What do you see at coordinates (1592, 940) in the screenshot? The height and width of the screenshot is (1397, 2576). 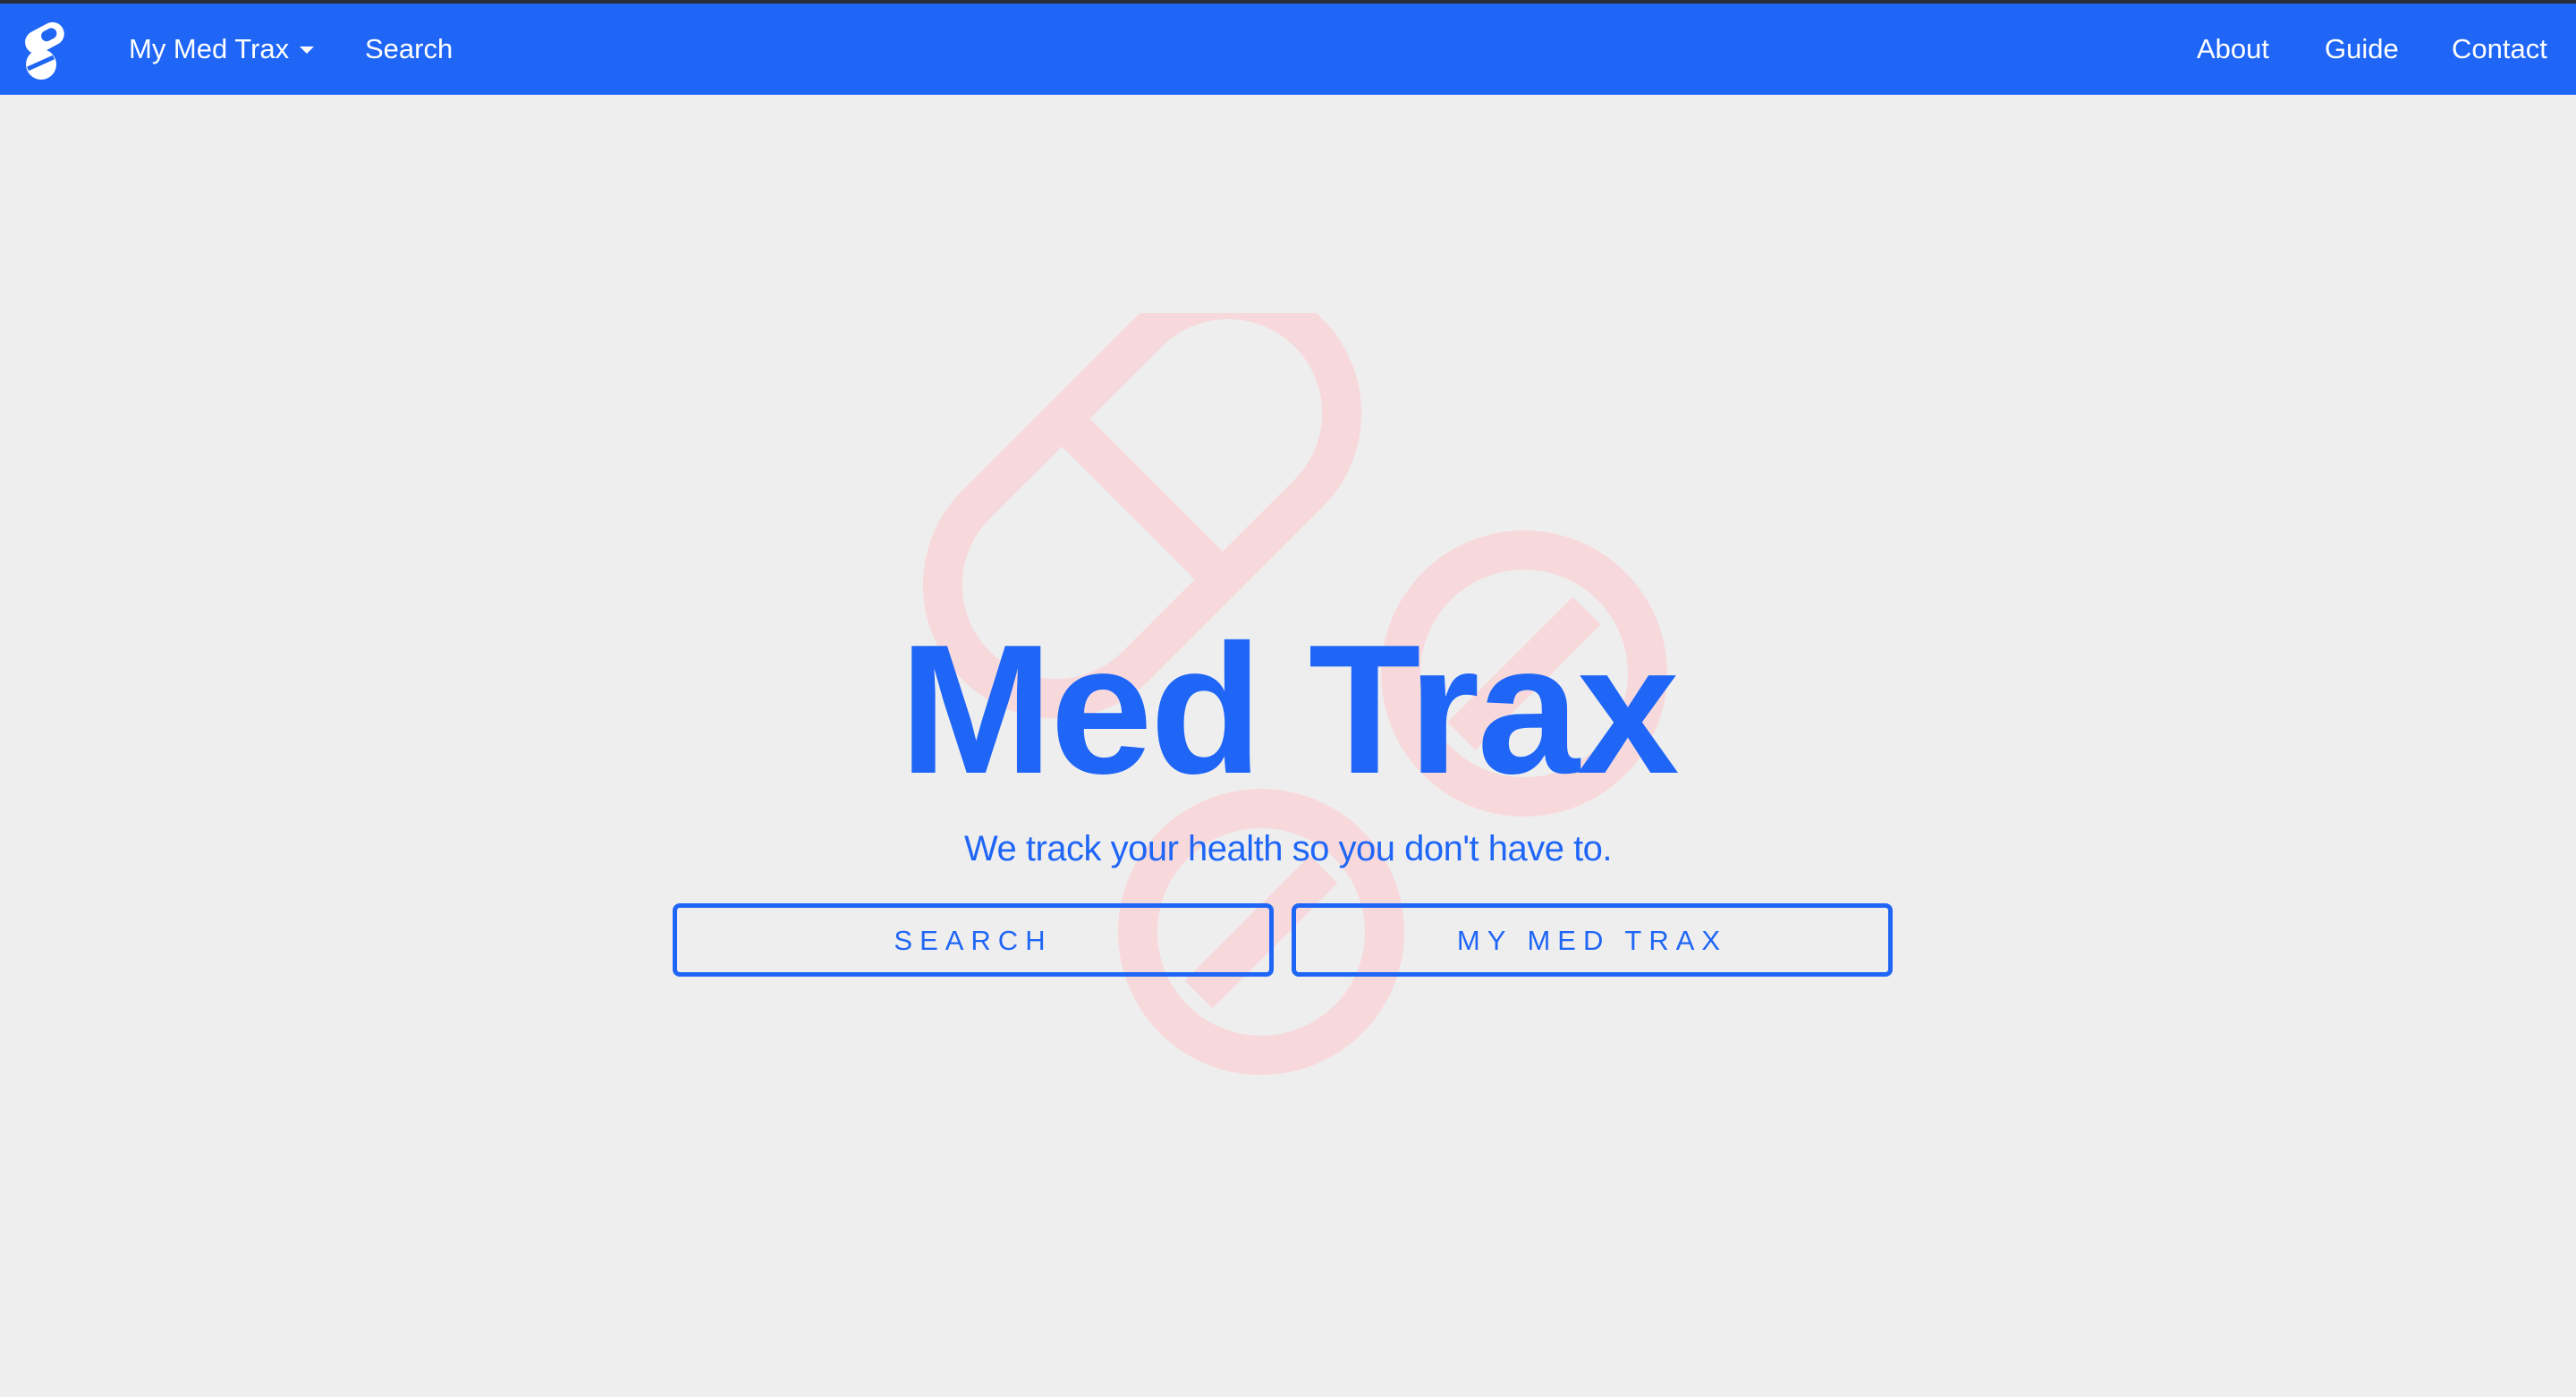 I see `hero-my-med-trax-button: MY MED TRAX` at bounding box center [1592, 940].